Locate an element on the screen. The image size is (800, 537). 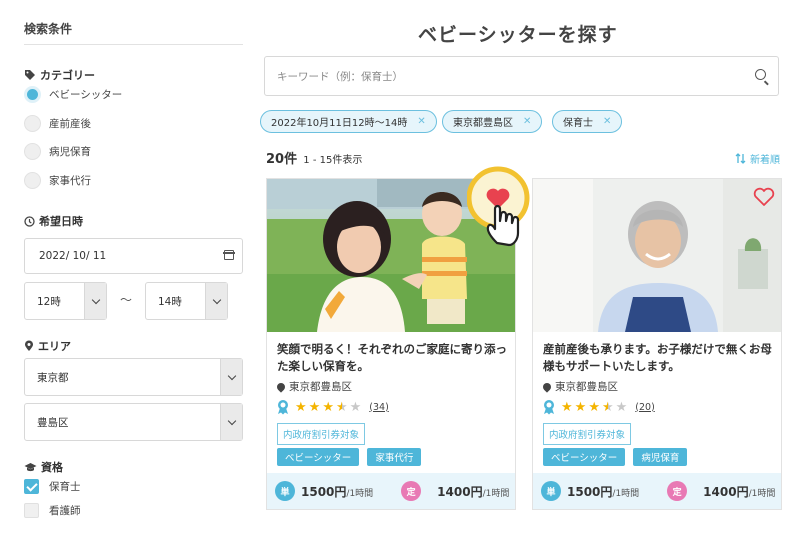
card-tags: ベビーシッター 病児保育 is located at coordinates (615, 457).